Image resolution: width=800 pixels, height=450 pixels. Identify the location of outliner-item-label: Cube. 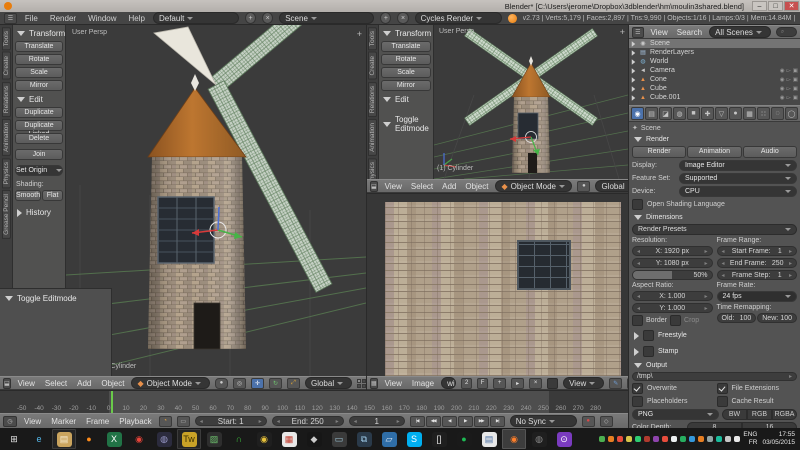
(658, 88).